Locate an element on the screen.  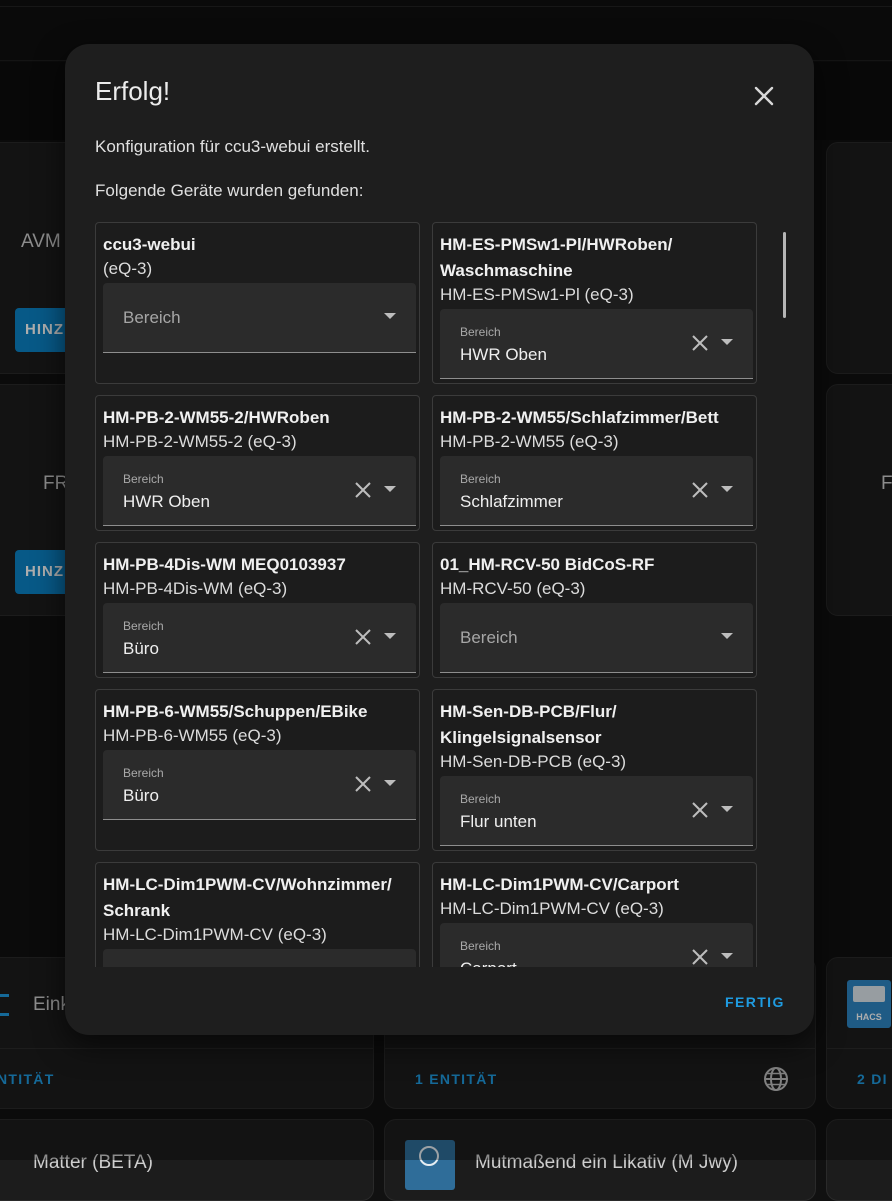
device-card: ccu3-webui (eQ-3) Bereich is located at coordinates (257, 303).